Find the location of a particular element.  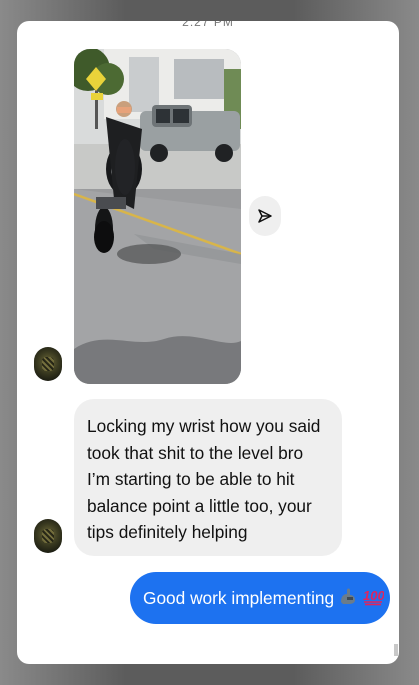

divider is located at coordinates (396, 650).